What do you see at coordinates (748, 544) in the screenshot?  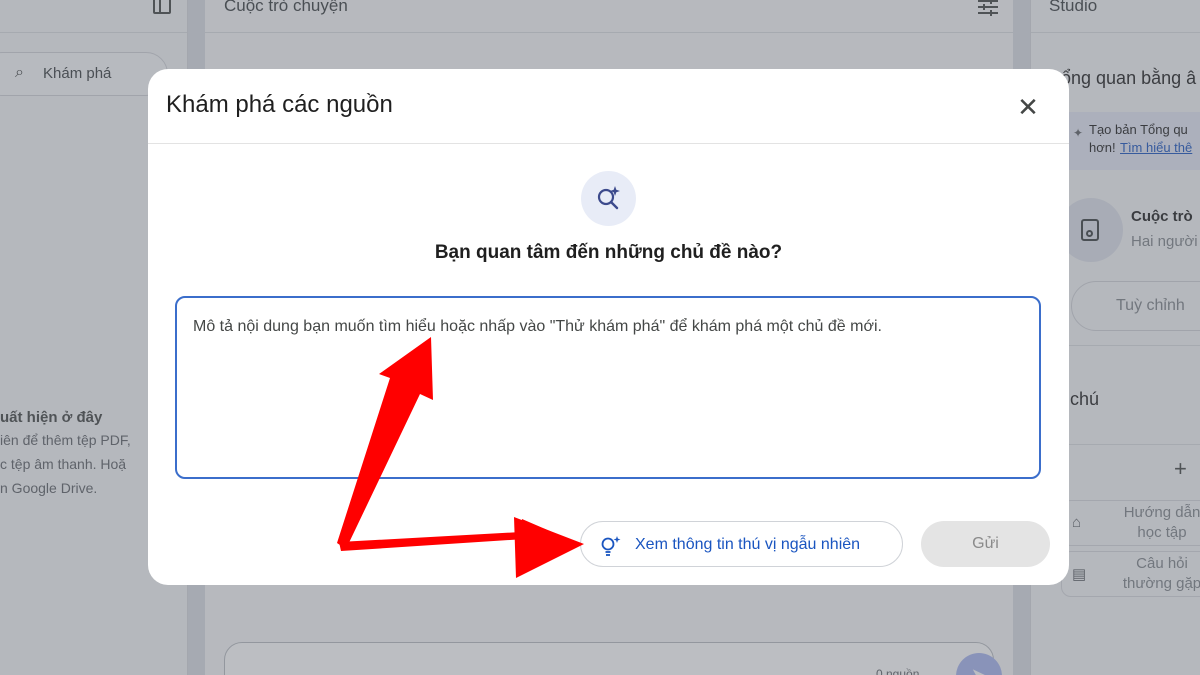 I see `random-fact-label: Xem thông tin thú vị ngẫu nhiên` at bounding box center [748, 544].